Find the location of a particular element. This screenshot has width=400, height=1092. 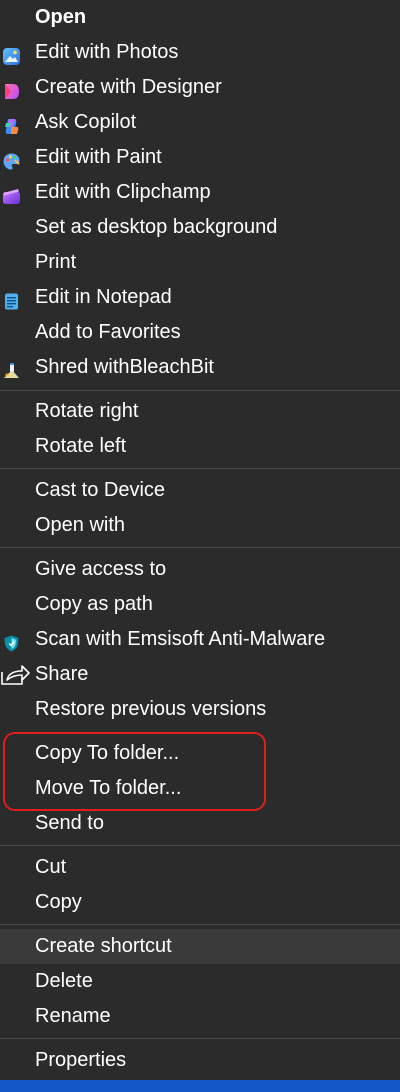

menu-item-label: Rotate left is located at coordinates (81, 446).